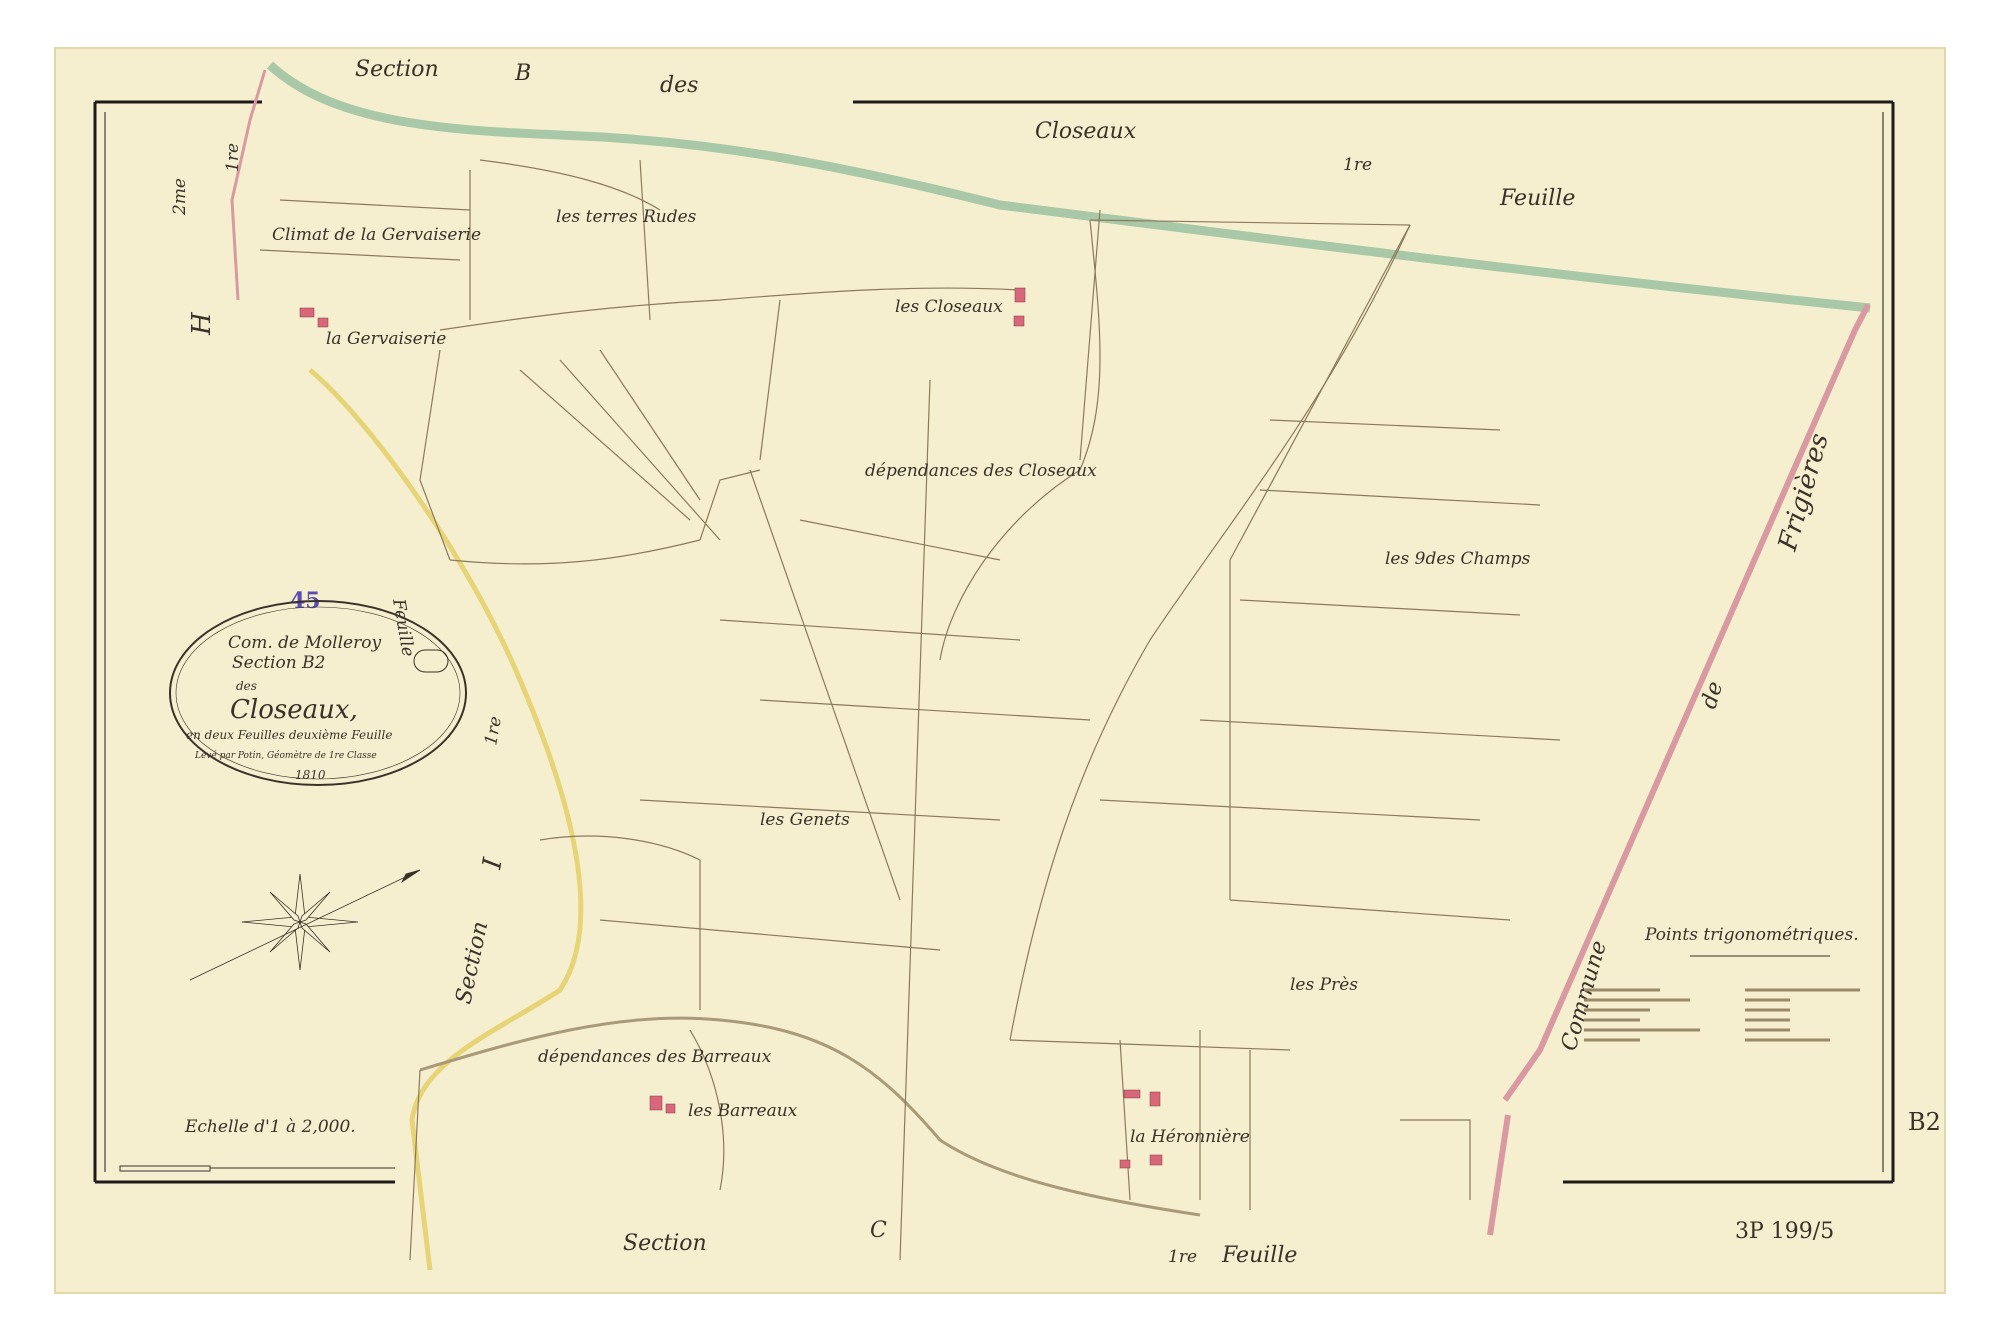  What do you see at coordinates (655, 1057) in the screenshot?
I see `place-dependances-barreaux: dépendances des Barreaux` at bounding box center [655, 1057].